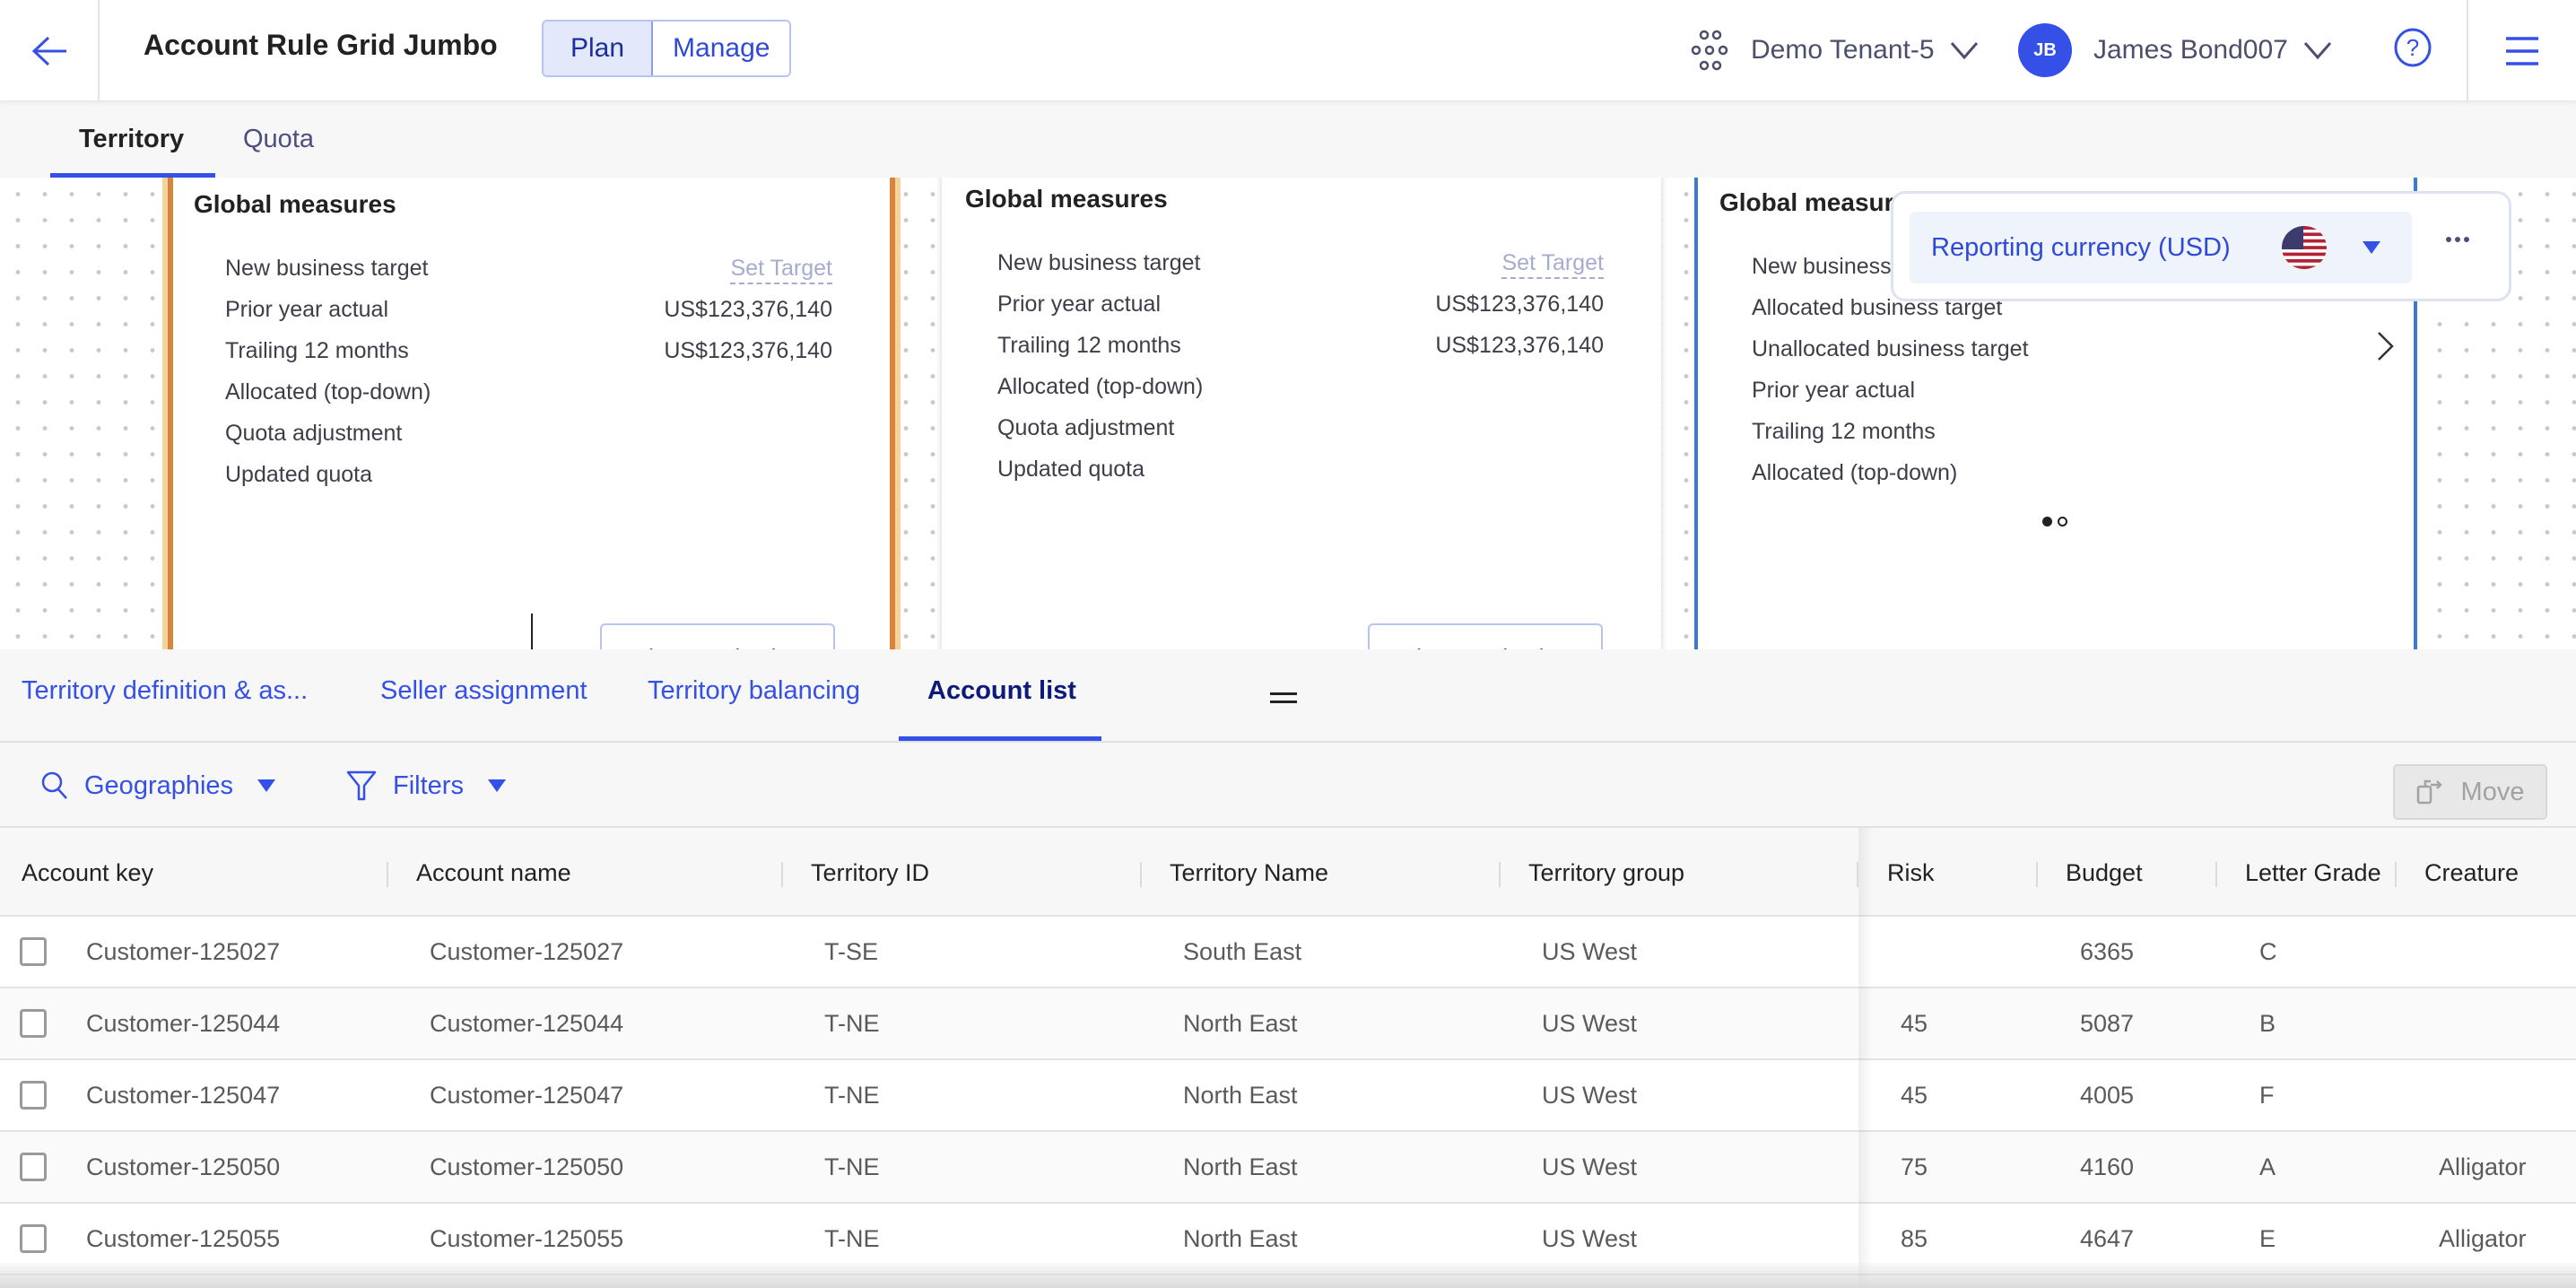 Image resolution: width=2576 pixels, height=1288 pixels. What do you see at coordinates (1855, 472) in the screenshot?
I see `measure-label: Allocated (top-down)` at bounding box center [1855, 472].